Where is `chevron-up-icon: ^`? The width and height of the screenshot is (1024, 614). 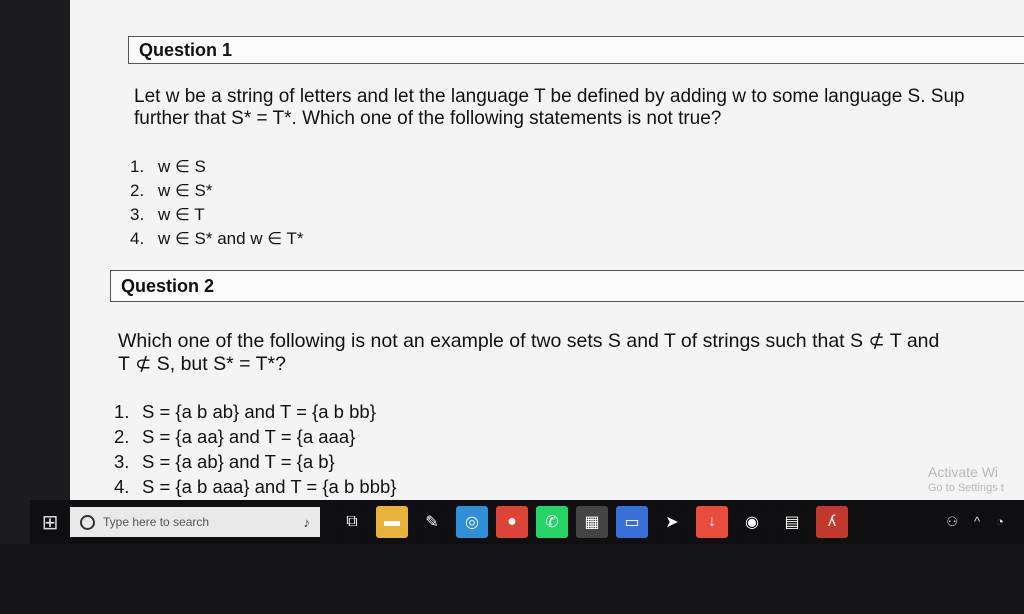 chevron-up-icon: ^ is located at coordinates (977, 522).